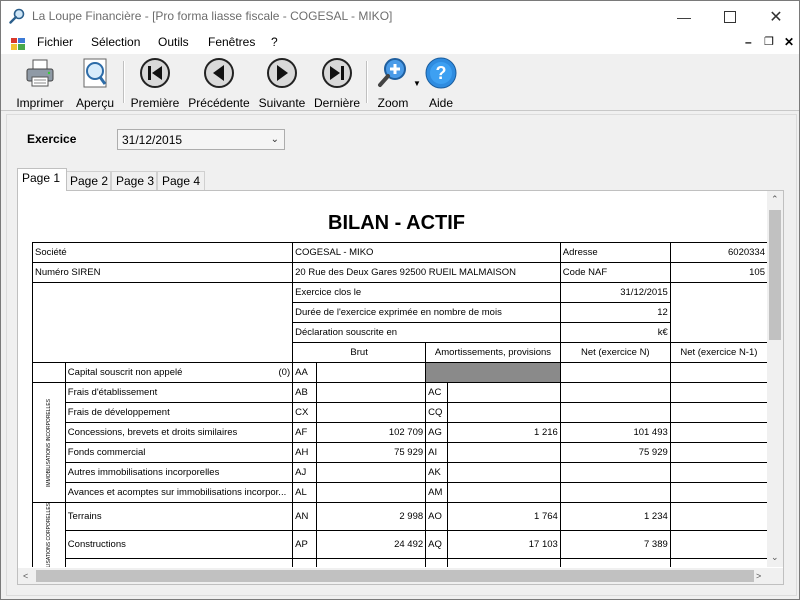 This screenshot has height=600, width=800. Describe the element at coordinates (371, 544) in the screenshot. I see `cell-brut: 24 492` at that location.